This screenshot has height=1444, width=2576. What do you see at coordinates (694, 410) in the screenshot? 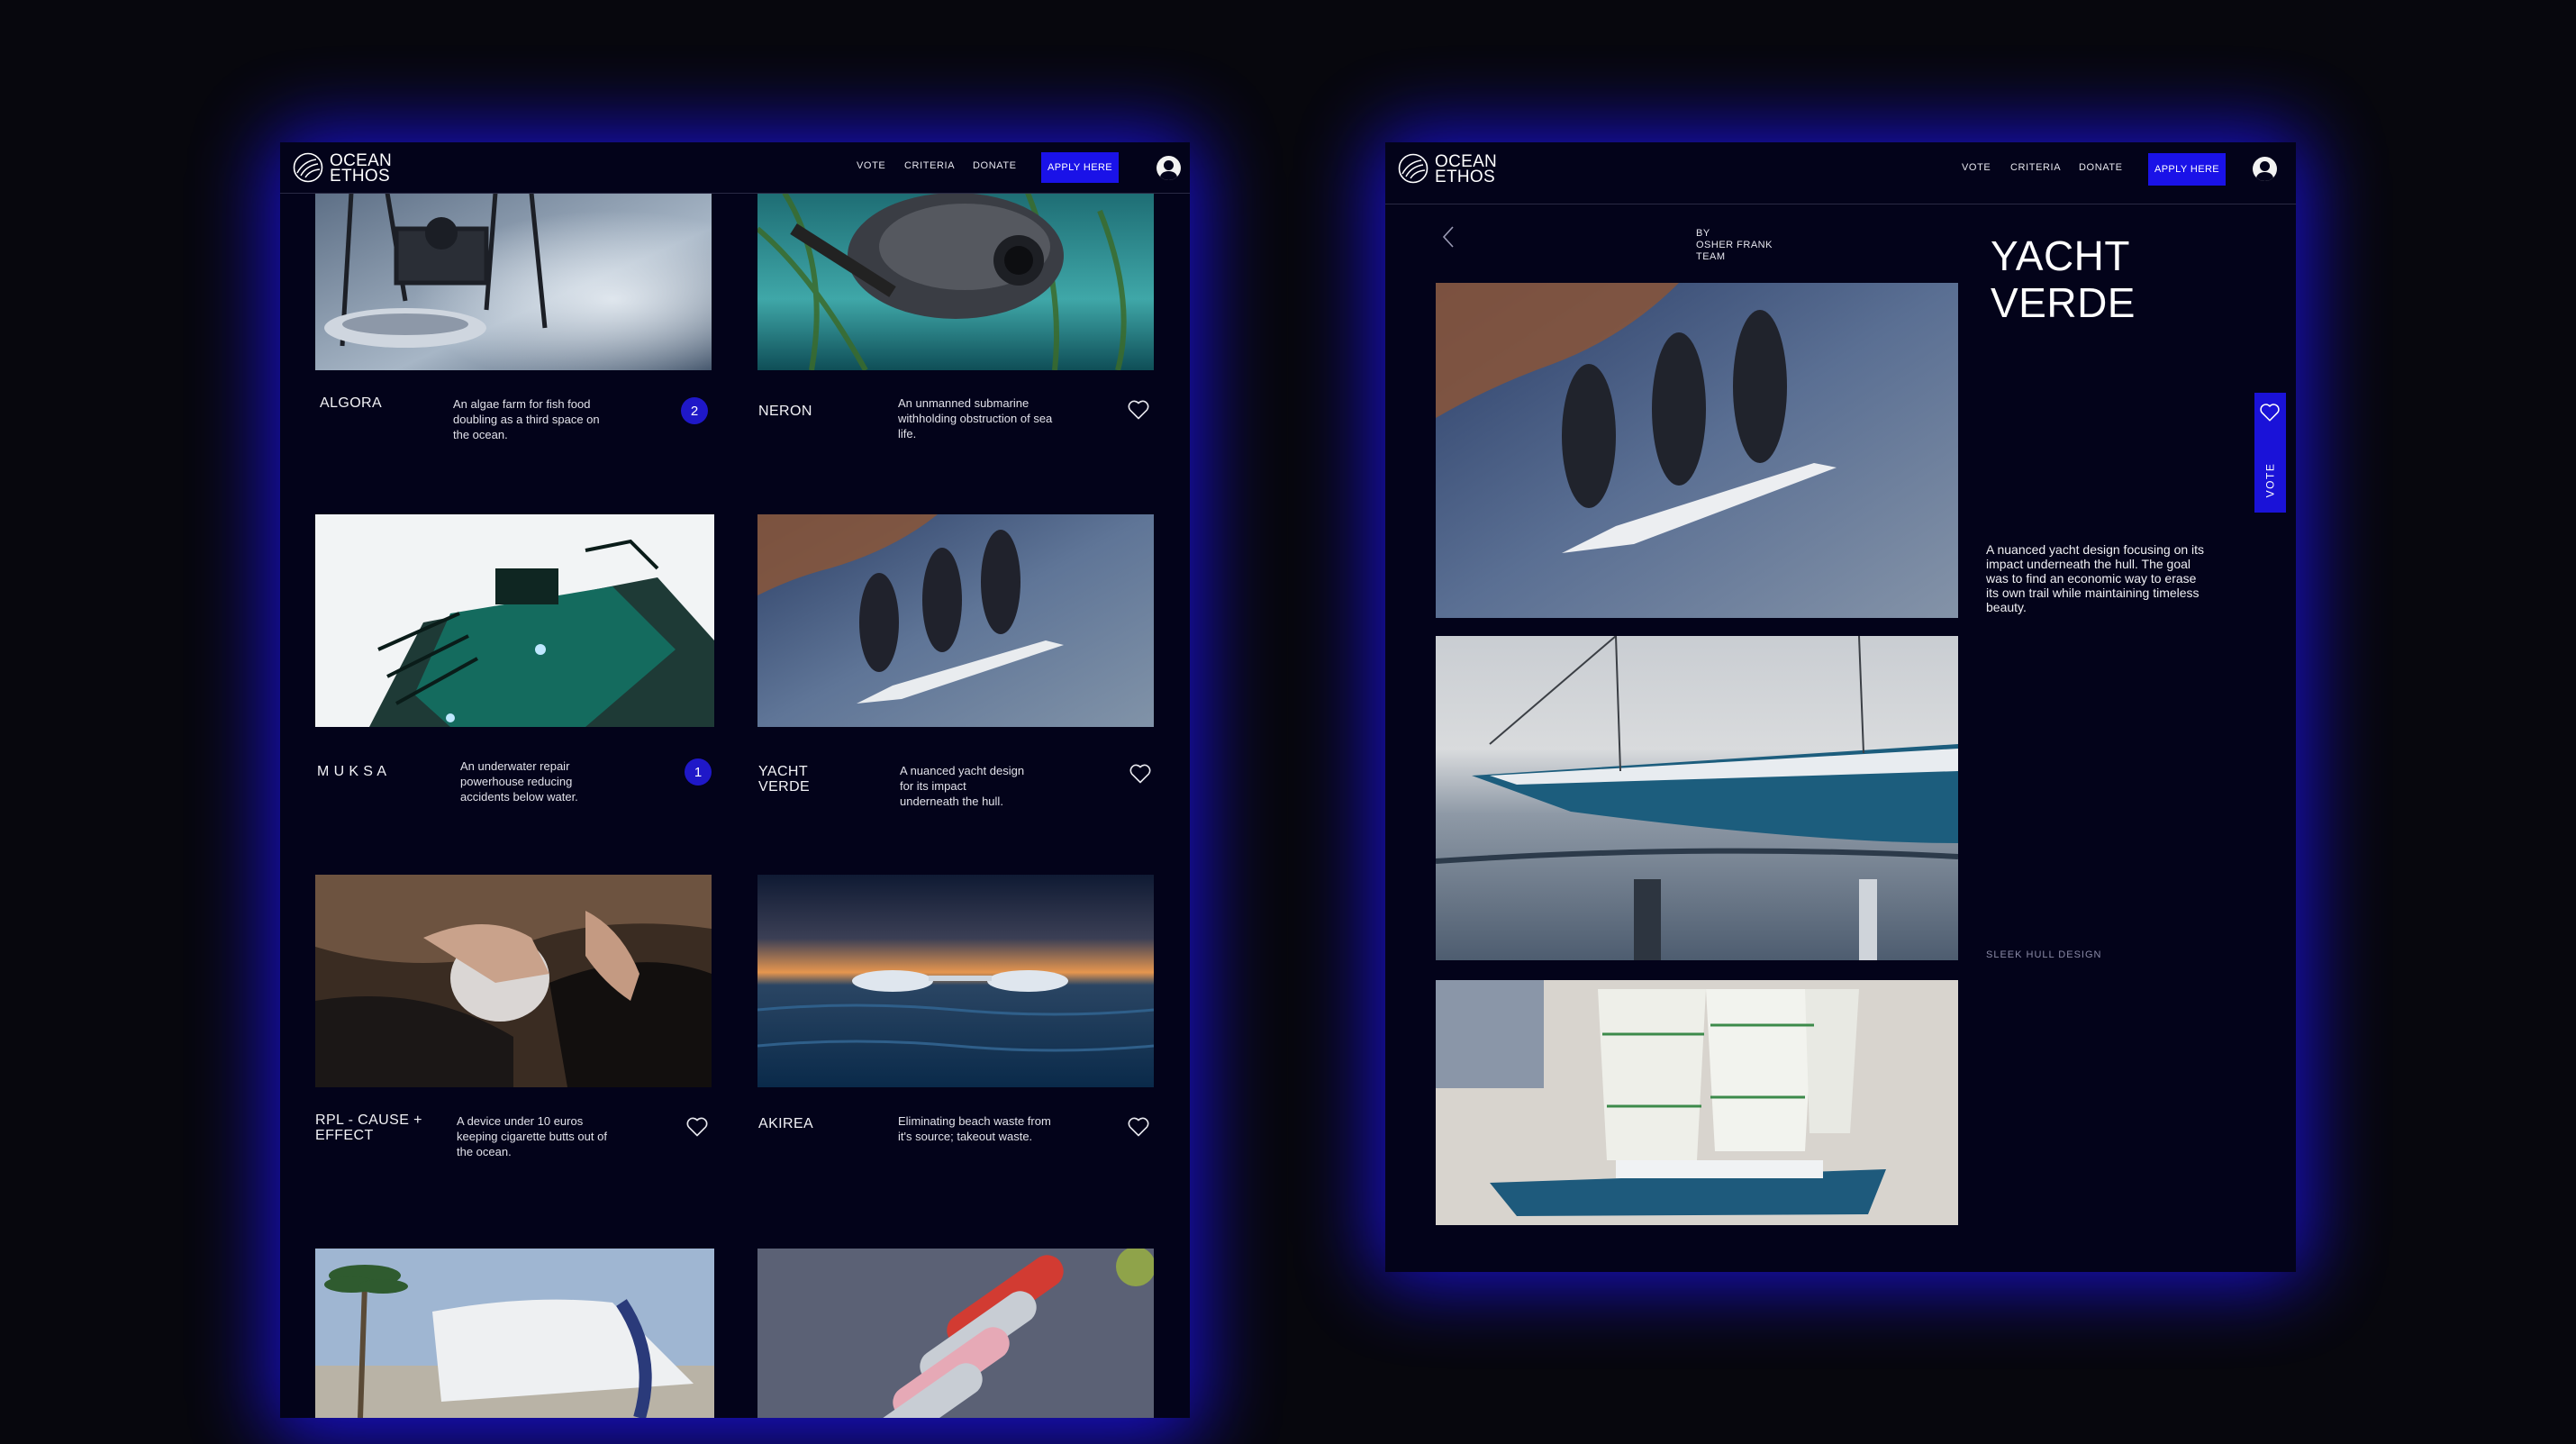
I see `vote-count-badge: 2` at bounding box center [694, 410].